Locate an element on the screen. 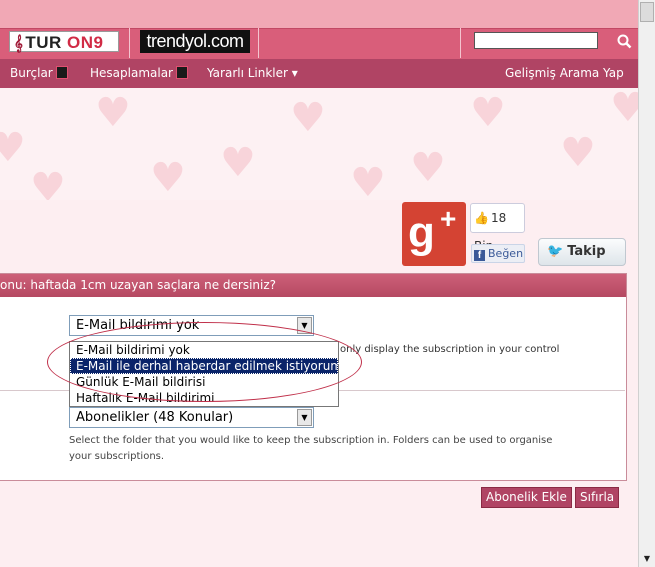  dropdown-option: E-Mail bildirimi yok is located at coordinates (204, 350).